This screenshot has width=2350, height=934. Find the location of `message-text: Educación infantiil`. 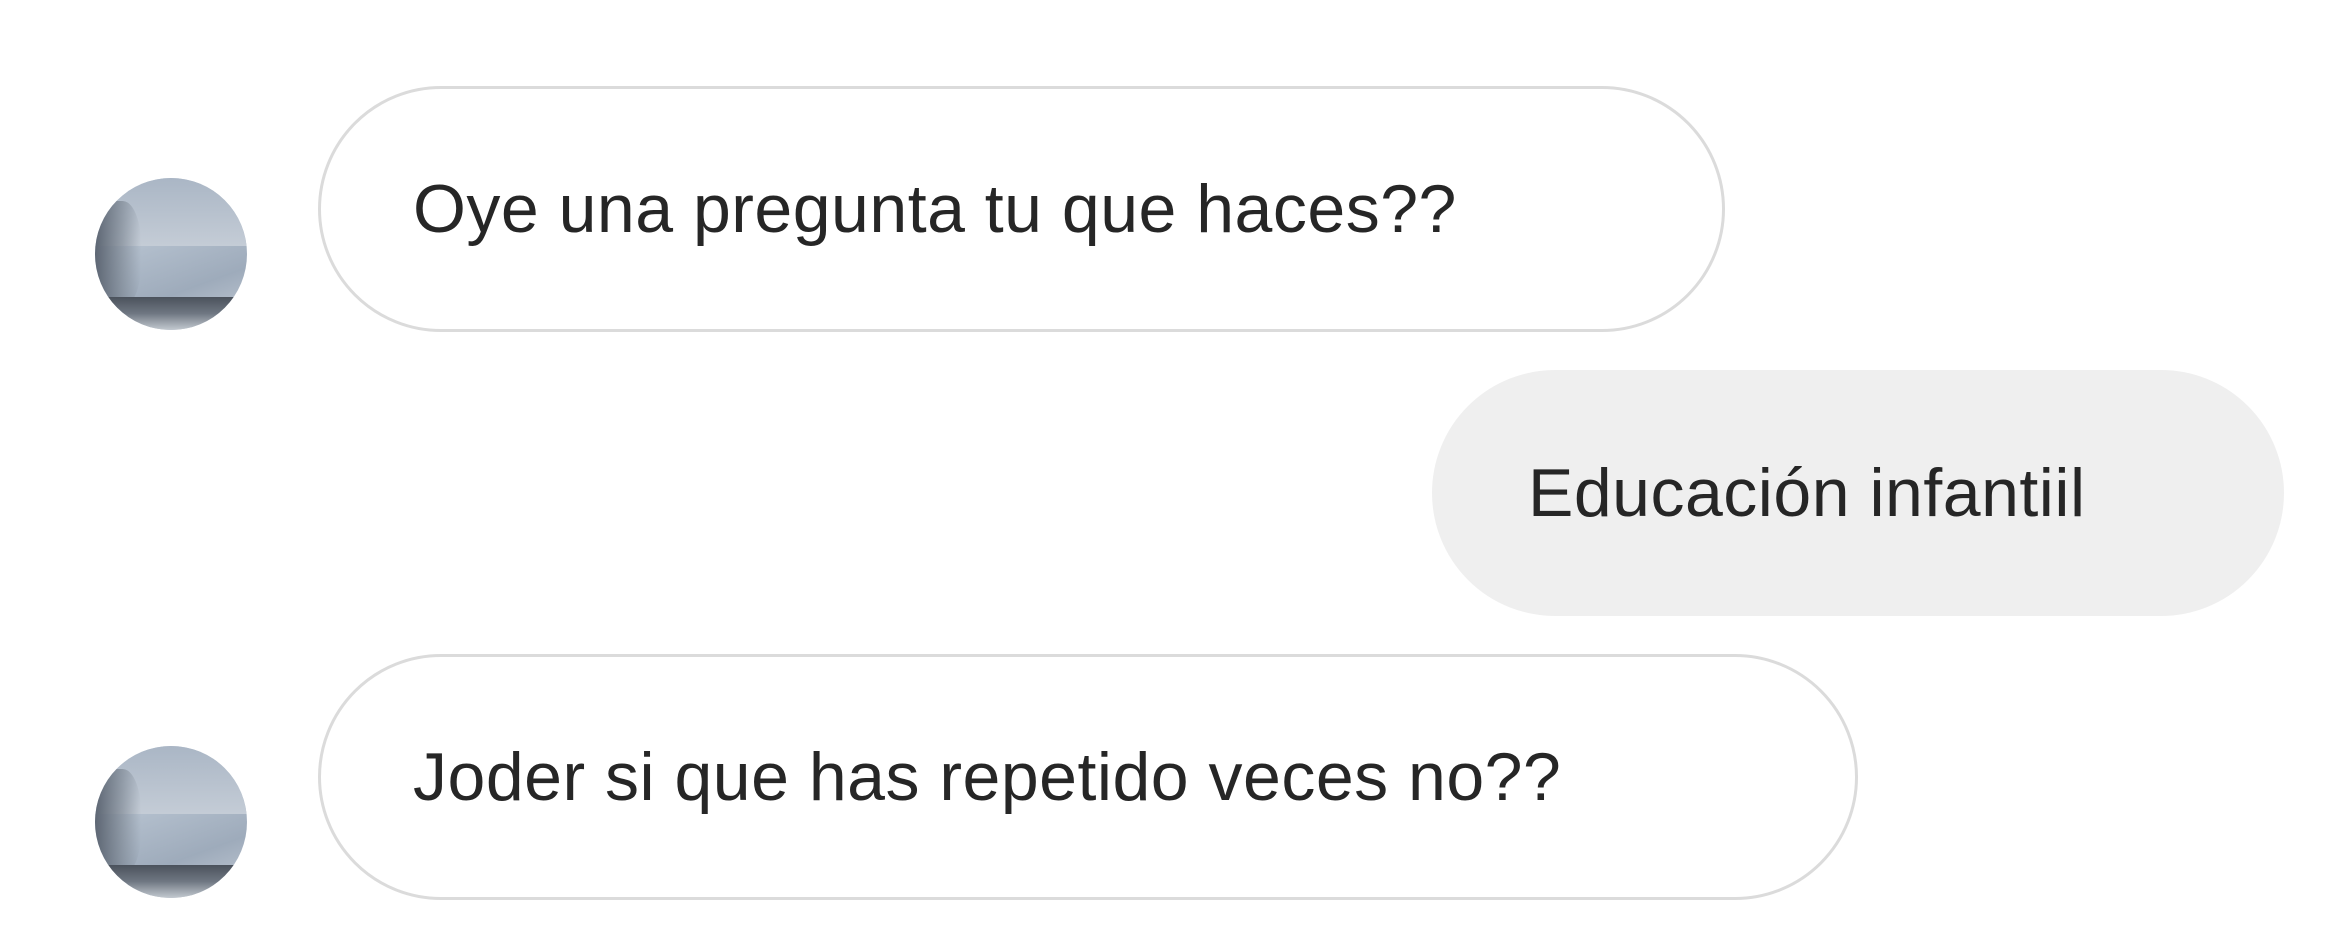

message-text: Educación infantiil is located at coordinates (1807, 493).